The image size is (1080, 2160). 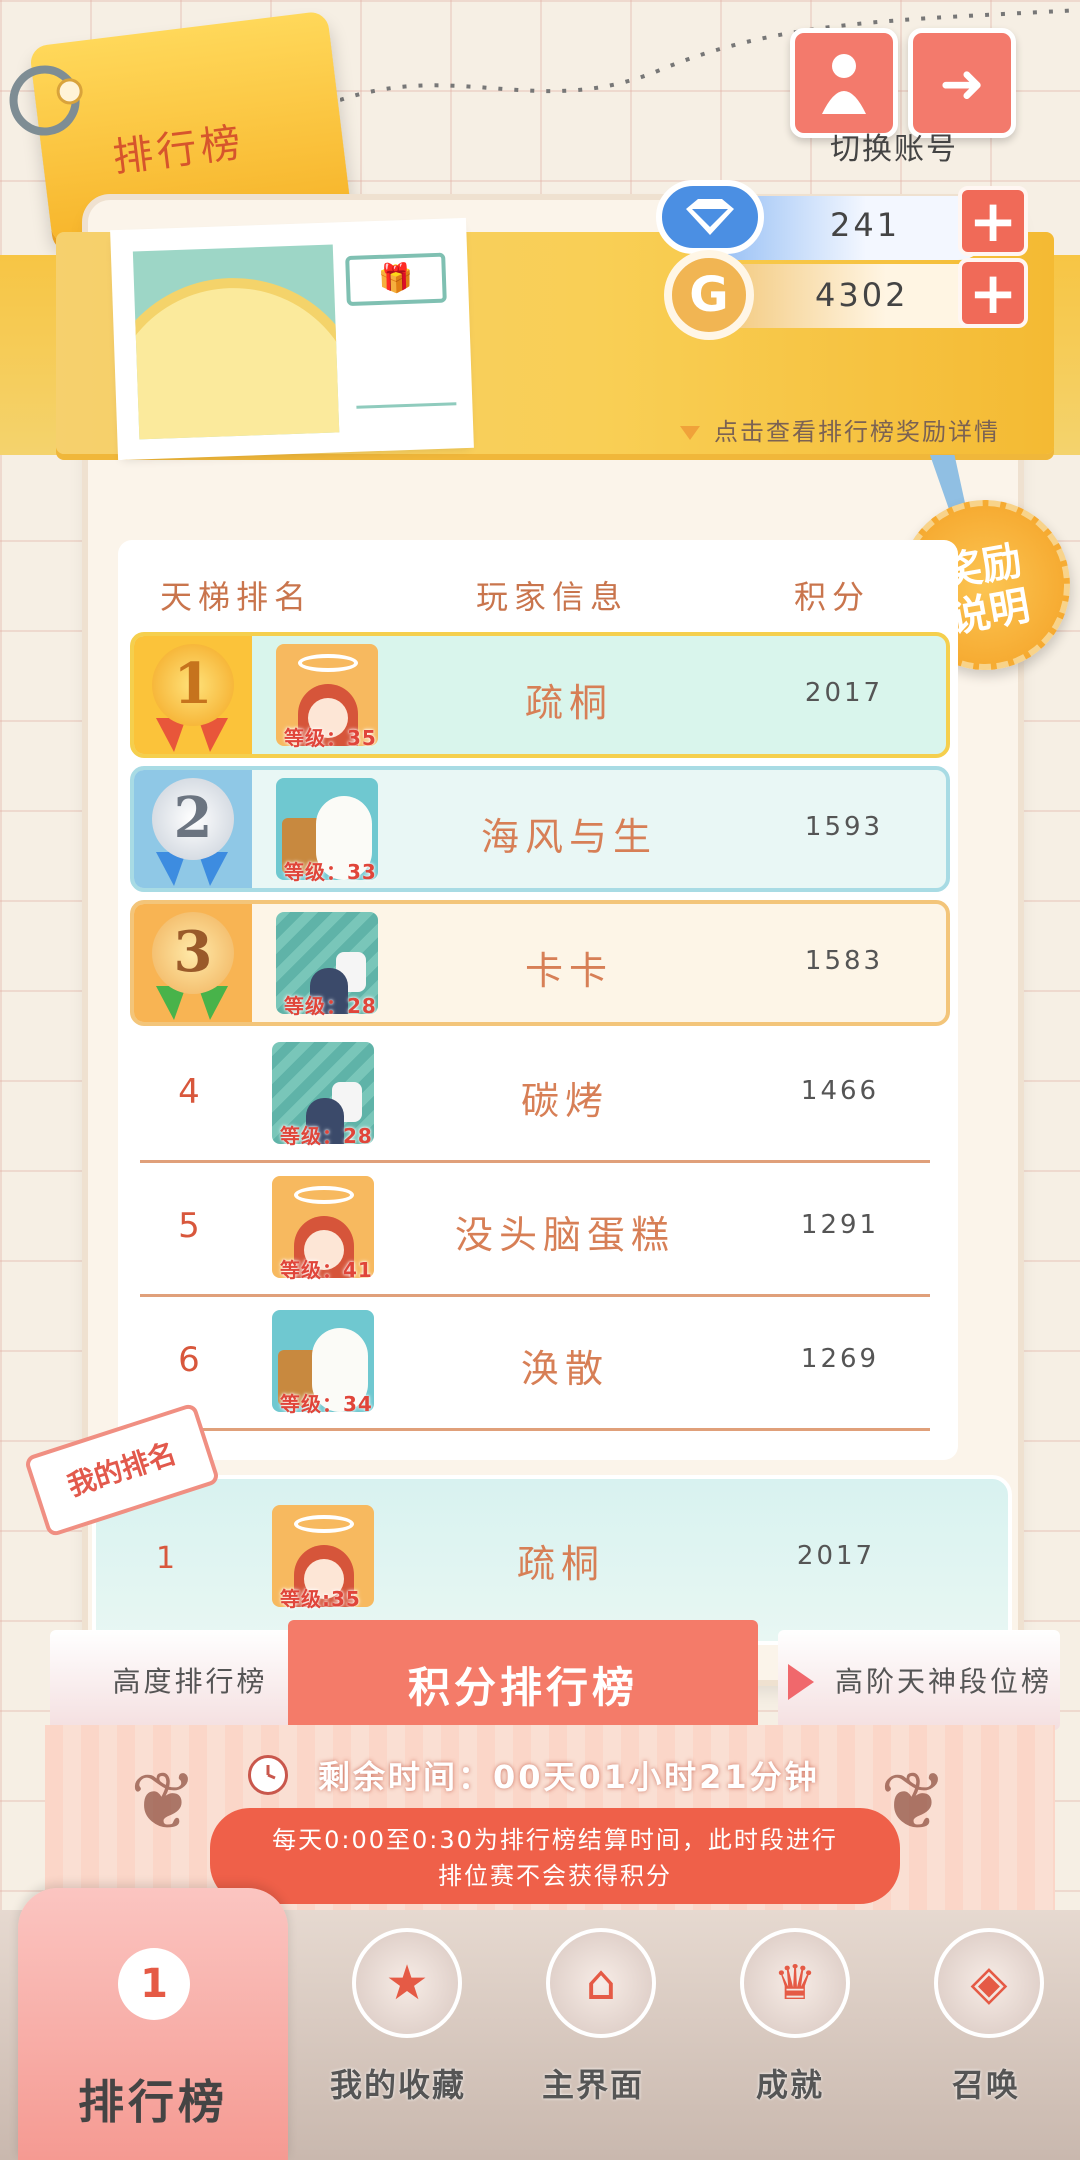 I want to click on trophy-icon: ♛, so click(x=795, y=1983).